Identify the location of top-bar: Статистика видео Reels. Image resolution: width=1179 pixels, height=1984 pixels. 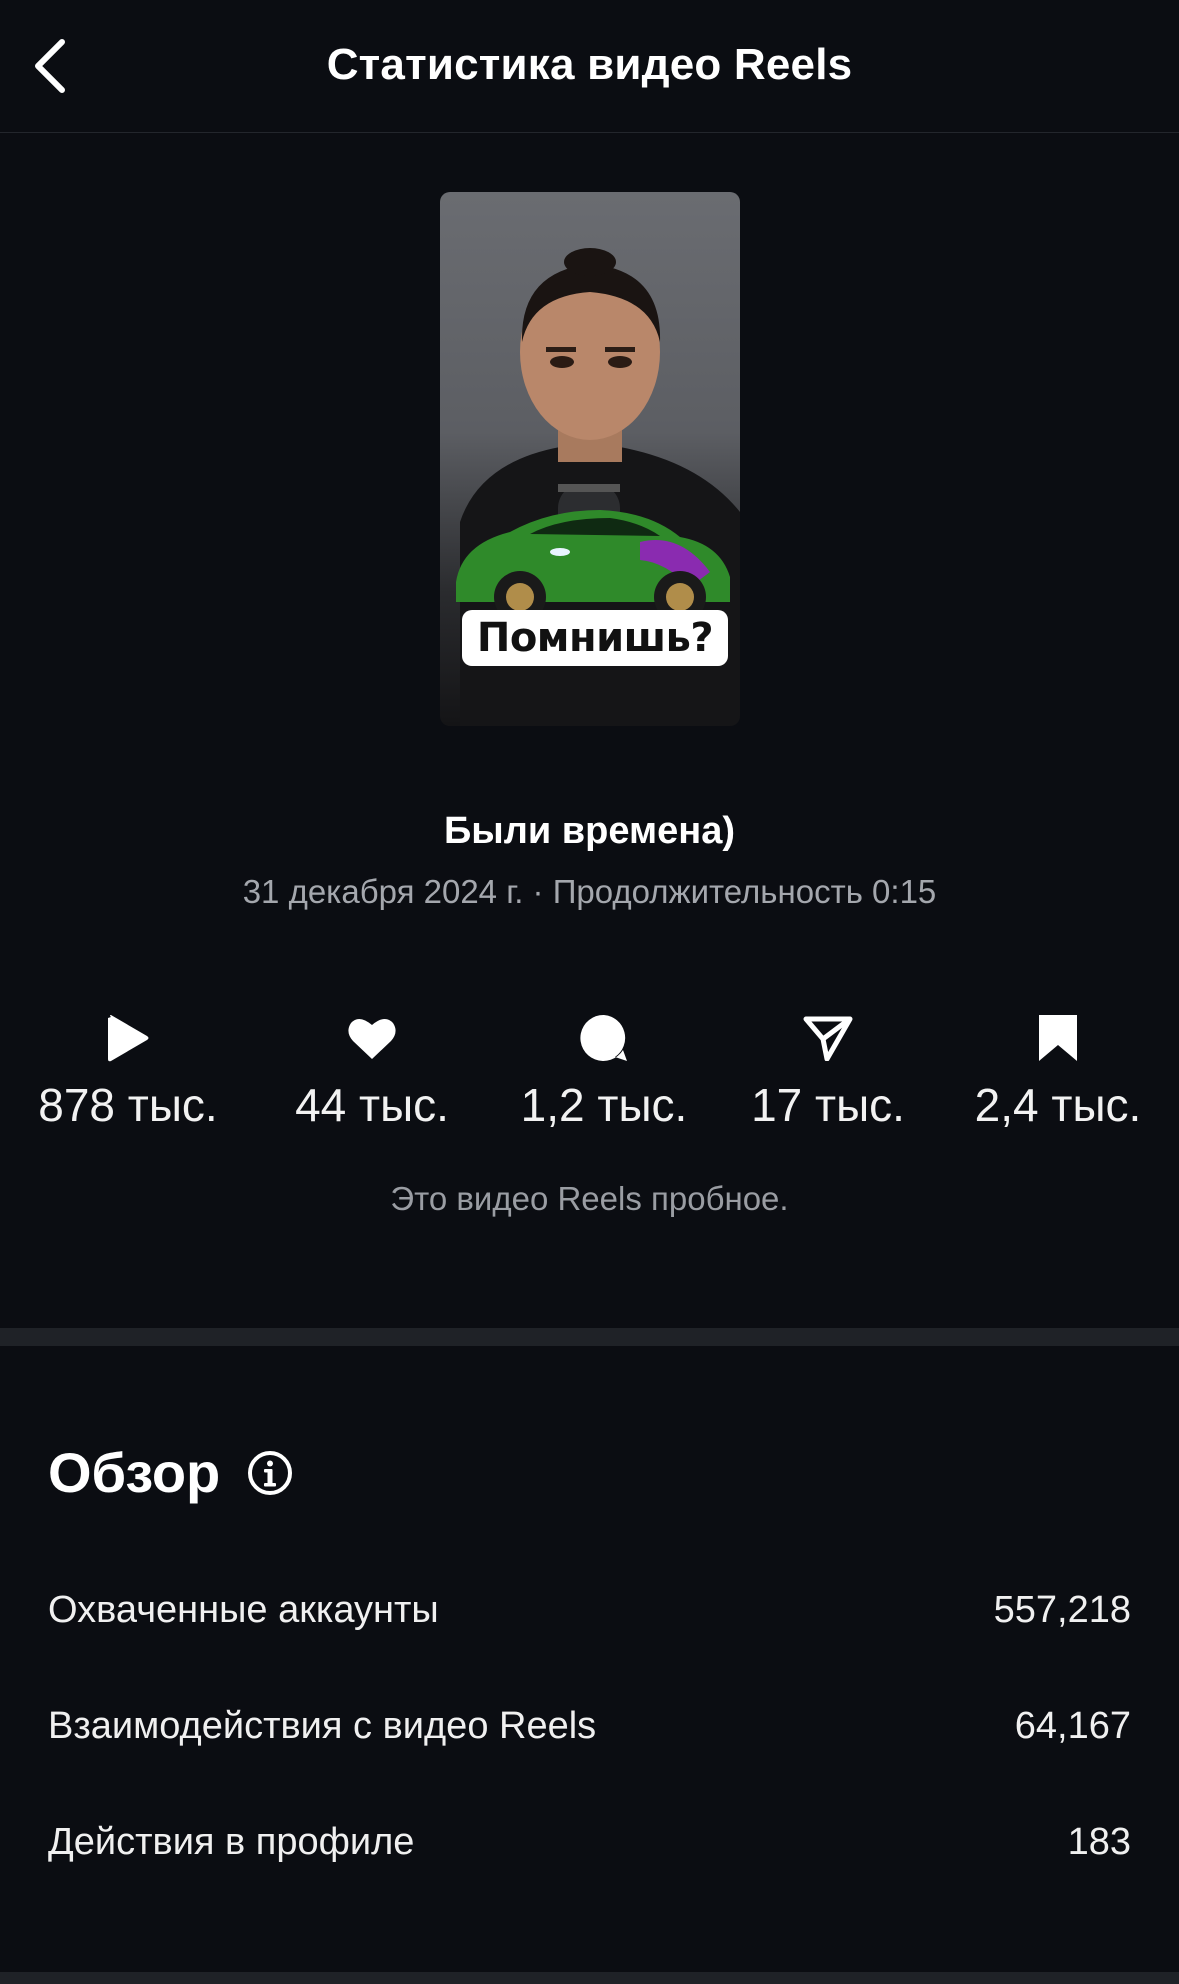
(589, 66).